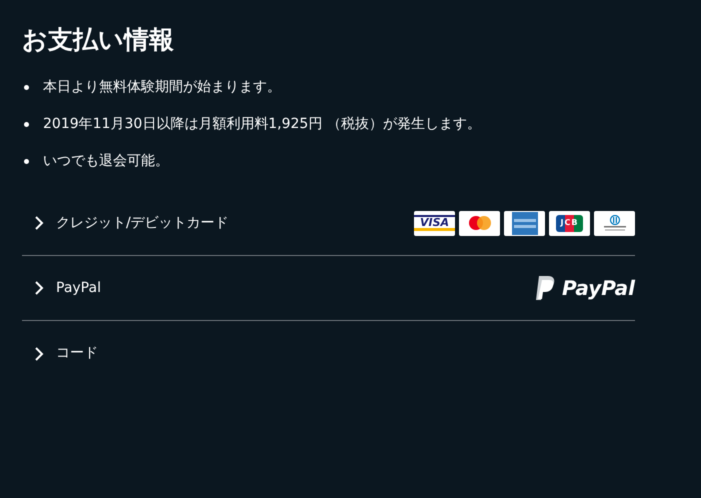  I want to click on info-text: いつでも退会可能。, so click(106, 161).